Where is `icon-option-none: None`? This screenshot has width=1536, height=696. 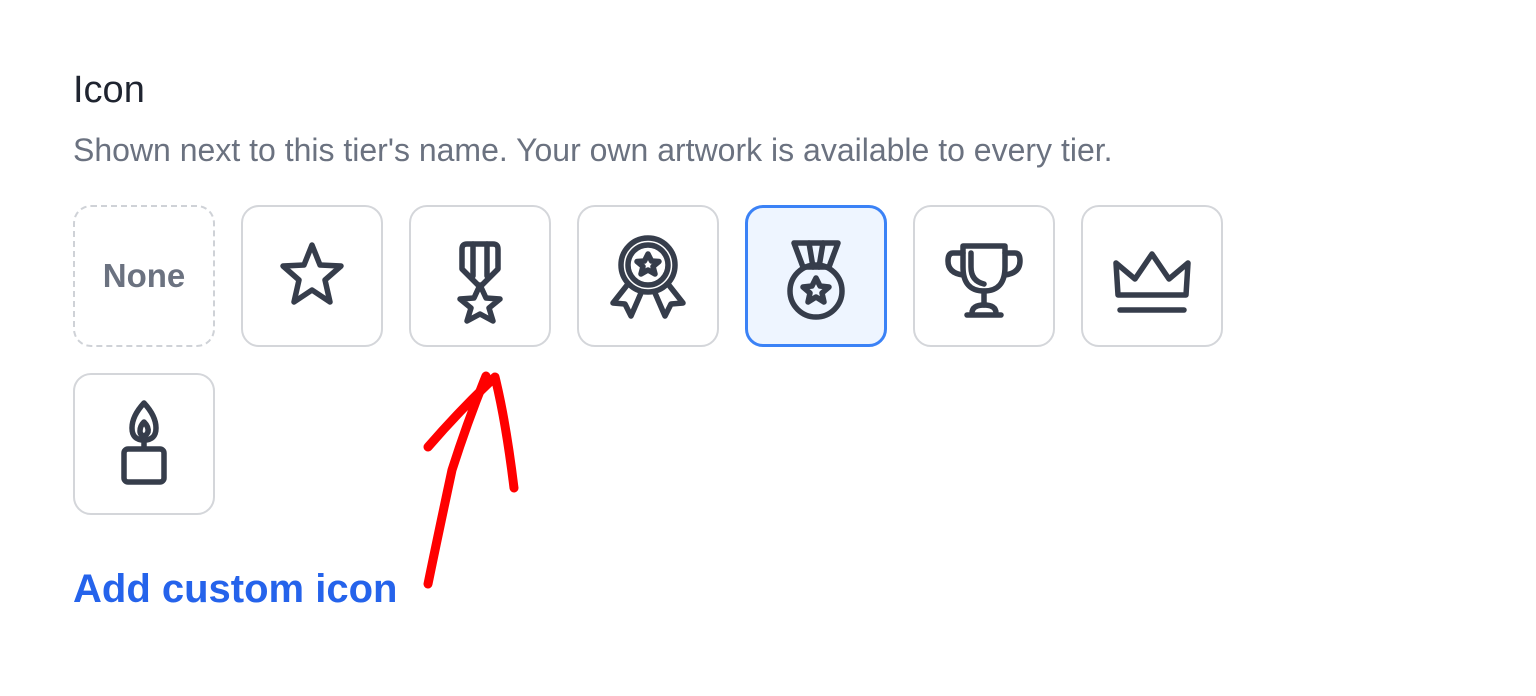
icon-option-none: None is located at coordinates (144, 276).